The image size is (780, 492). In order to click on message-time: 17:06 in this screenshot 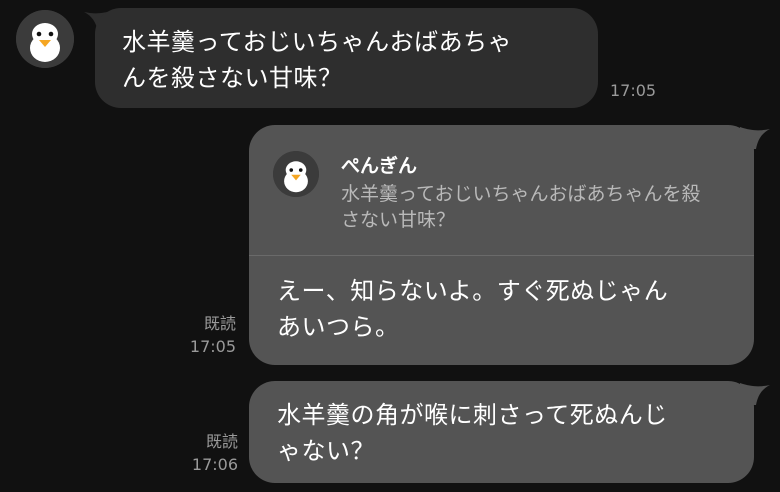, I will do `click(214, 464)`.